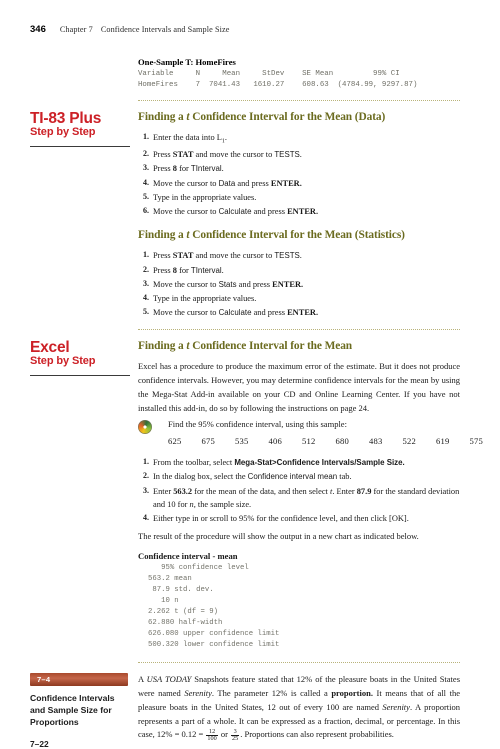 Image resolution: width=500 pixels, height=749 pixels. What do you see at coordinates (208, 441) in the screenshot?
I see `sample-value: 675` at bounding box center [208, 441].